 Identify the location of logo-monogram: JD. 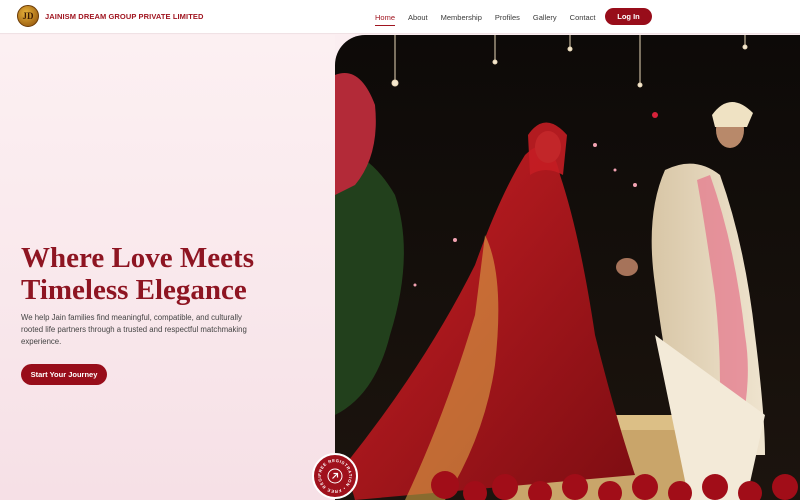
(28, 16).